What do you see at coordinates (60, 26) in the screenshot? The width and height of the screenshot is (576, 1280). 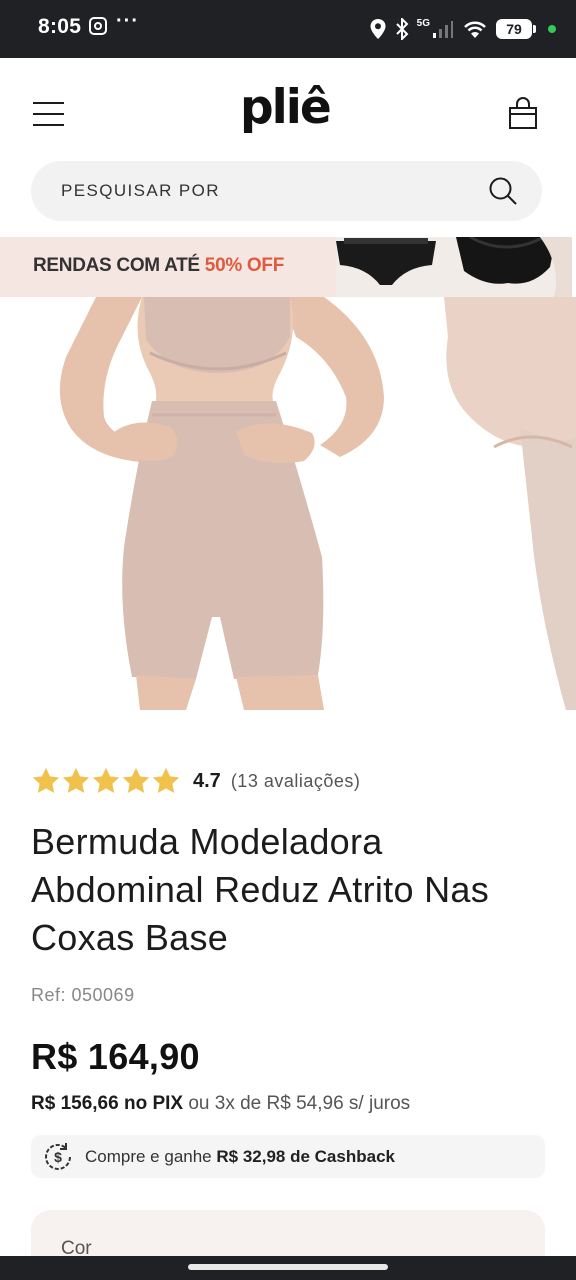 I see `status-time: 8:05` at bounding box center [60, 26].